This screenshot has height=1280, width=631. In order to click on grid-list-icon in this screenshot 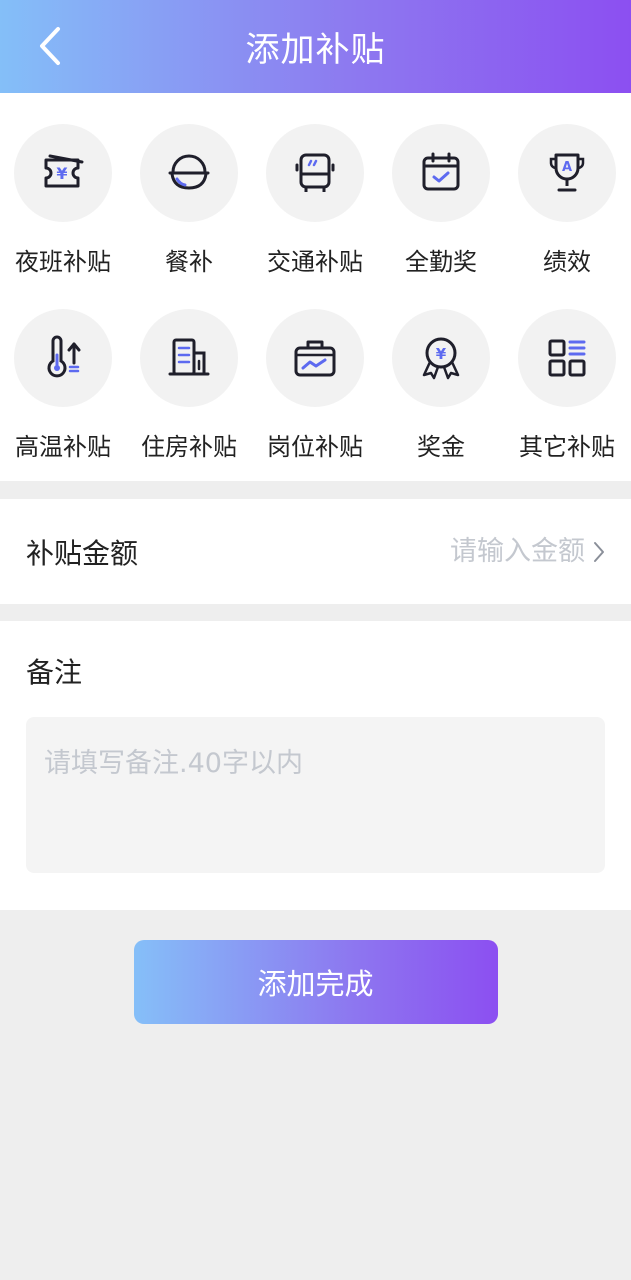, I will do `click(567, 358)`.